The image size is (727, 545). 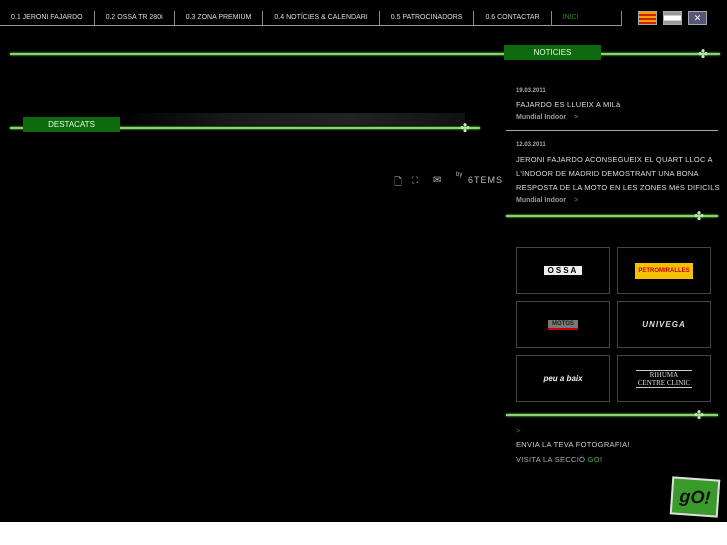 I want to click on document-icon: 🗋, so click(x=398, y=183).